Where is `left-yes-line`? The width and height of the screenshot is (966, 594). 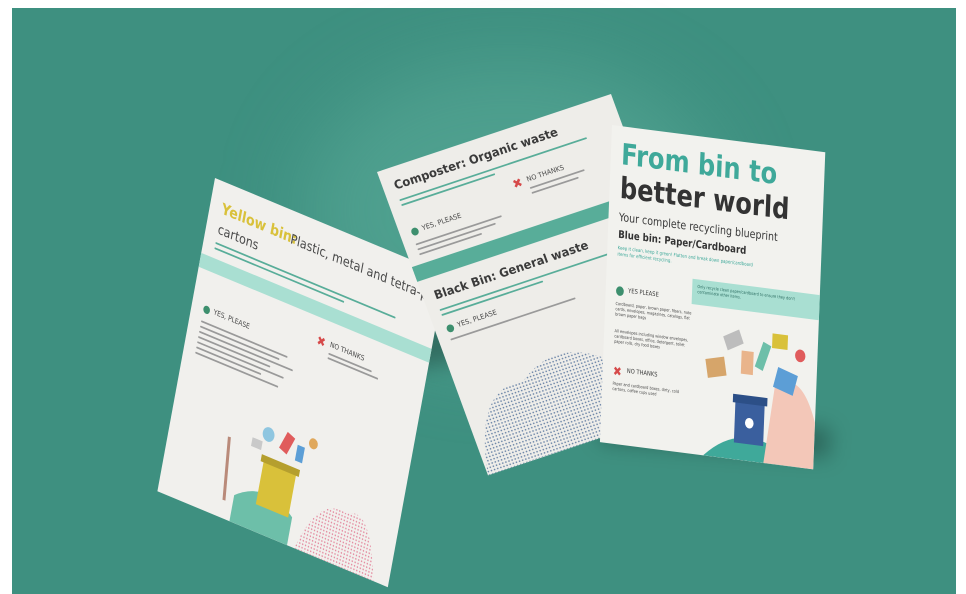
left-yes-line is located at coordinates (246, 351).